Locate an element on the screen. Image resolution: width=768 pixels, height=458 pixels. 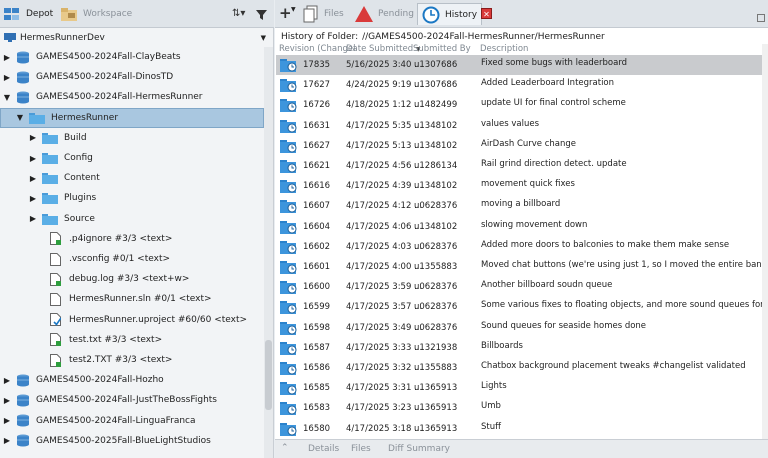
file-item: test.txt #3/3 <text> is located at coordinates (132, 340).